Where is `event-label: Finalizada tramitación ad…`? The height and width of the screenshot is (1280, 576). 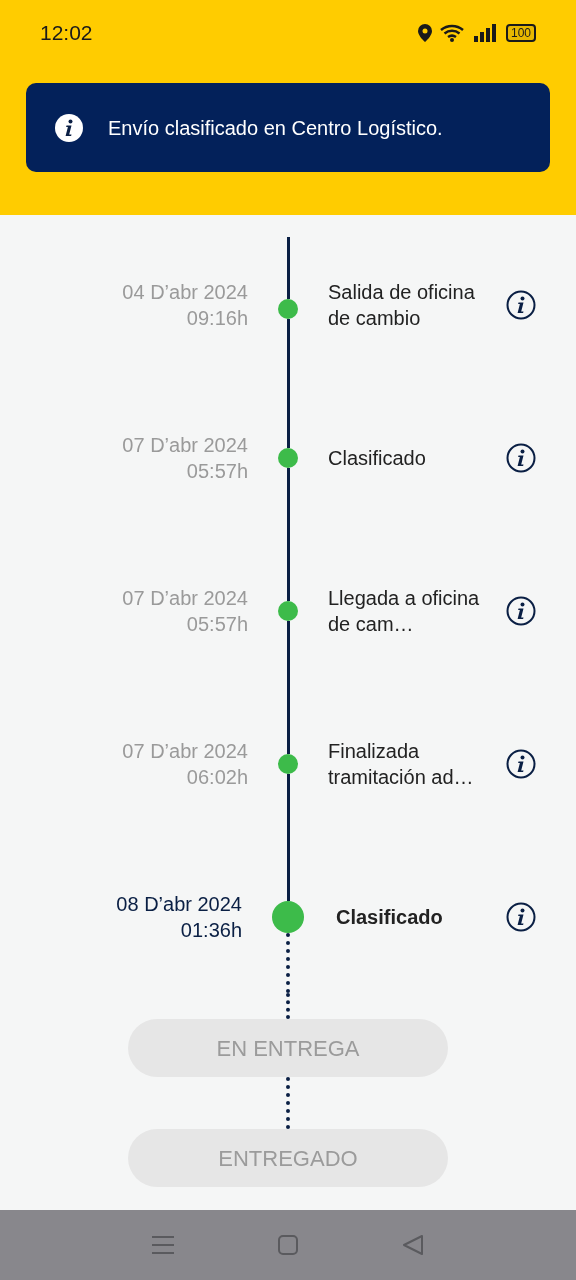
event-label: Finalizada tramitación ad… is located at coordinates (401, 764).